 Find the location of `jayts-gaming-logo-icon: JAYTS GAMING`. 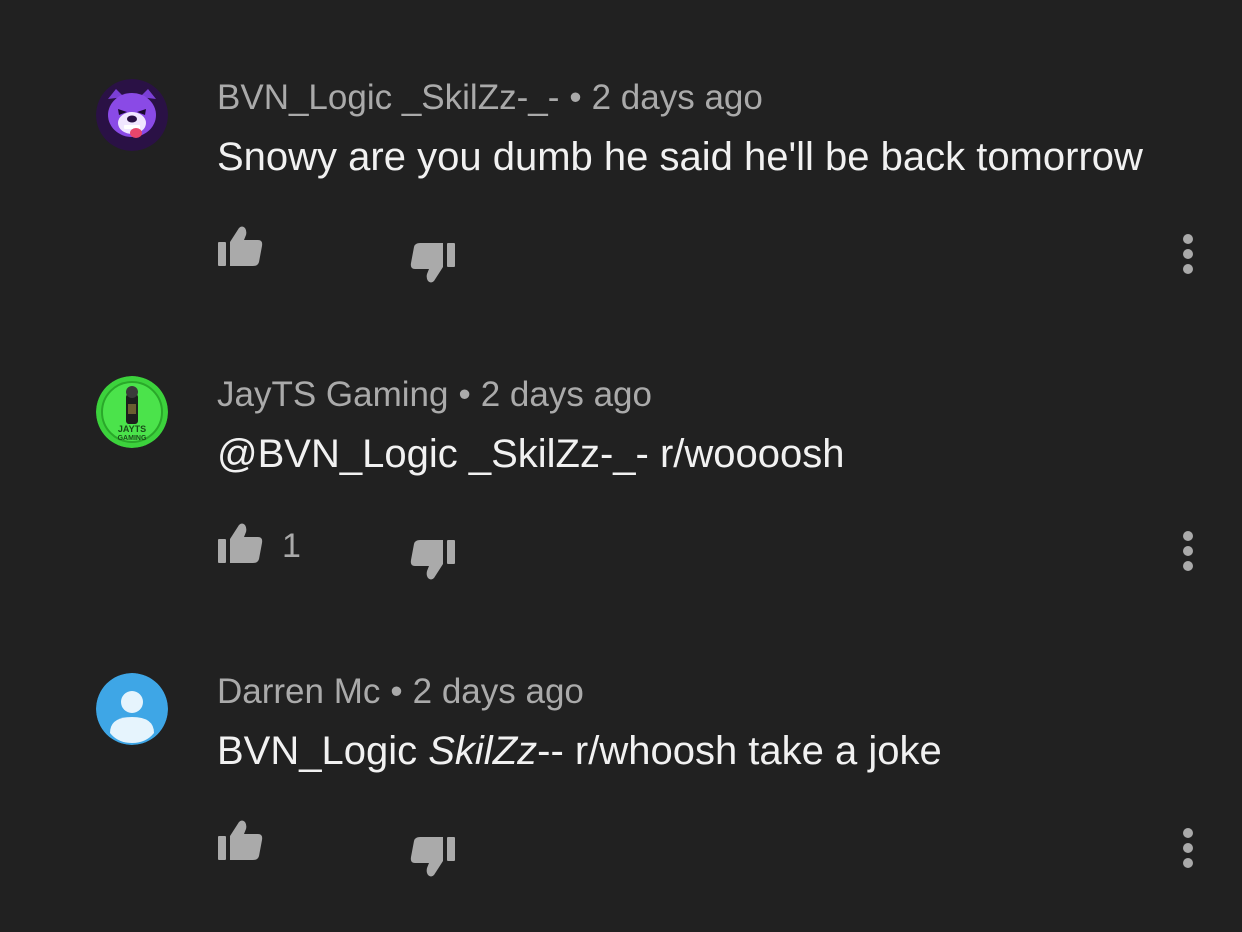

jayts-gaming-logo-icon: JAYTS GAMING is located at coordinates (132, 412).